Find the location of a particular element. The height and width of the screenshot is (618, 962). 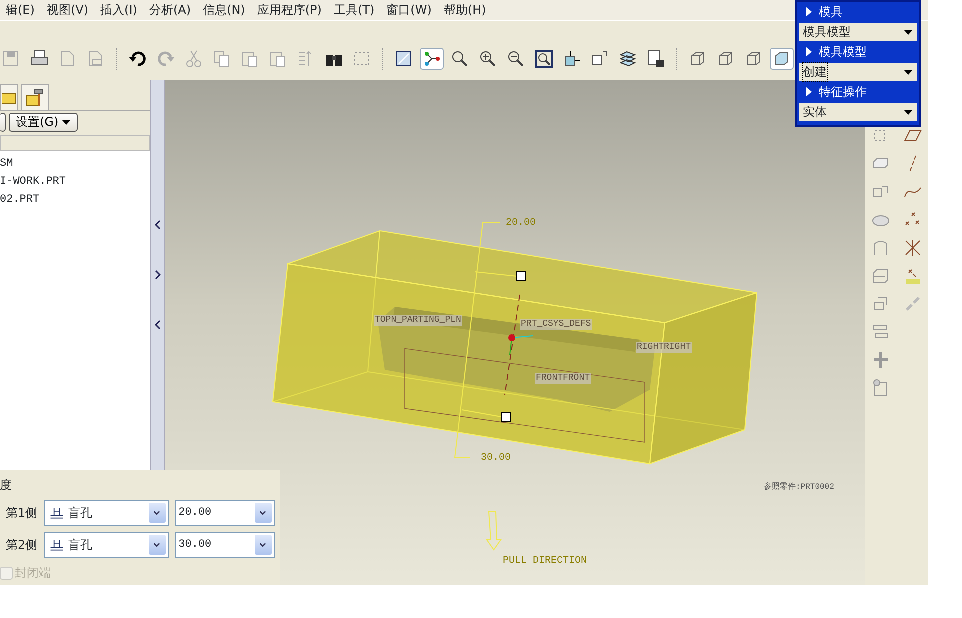

layers-icon is located at coordinates (628, 59).